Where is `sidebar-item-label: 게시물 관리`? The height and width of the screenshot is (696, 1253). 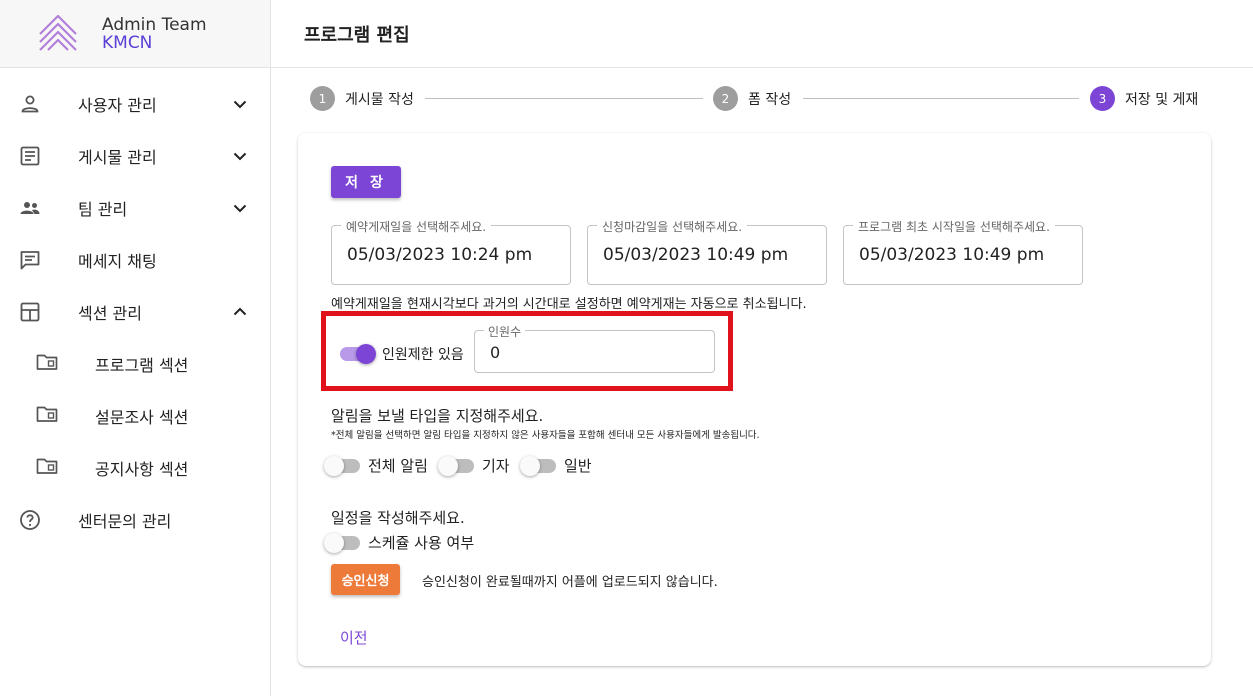 sidebar-item-label: 게시물 관리 is located at coordinates (117, 157).